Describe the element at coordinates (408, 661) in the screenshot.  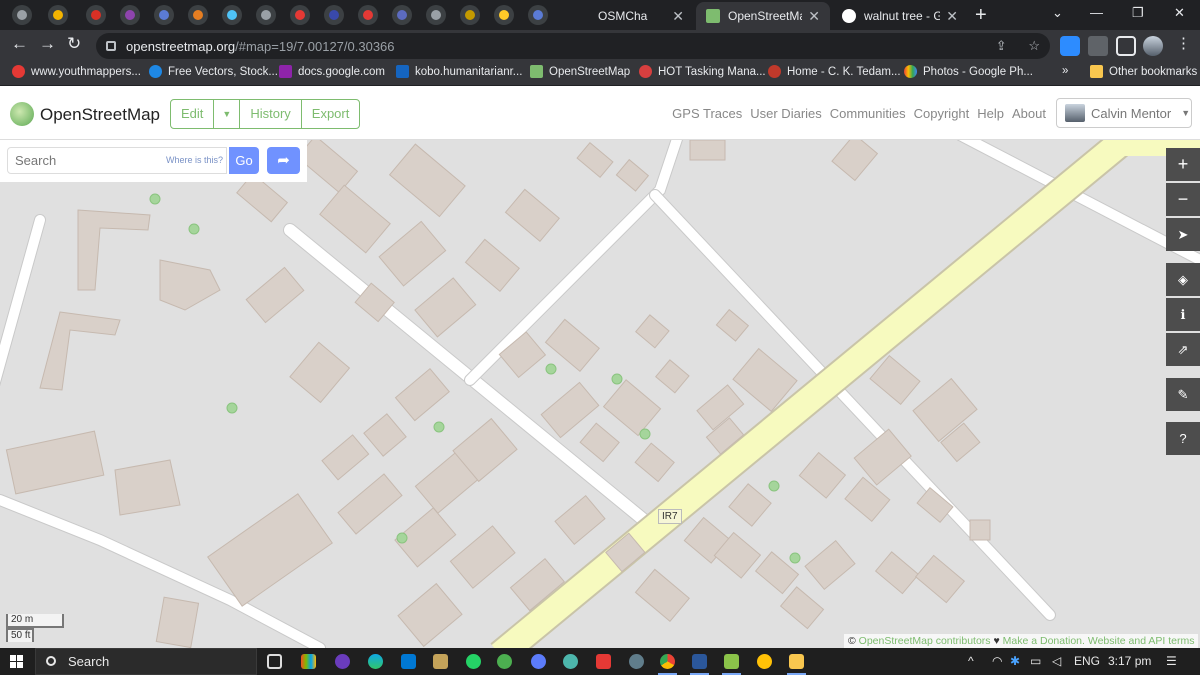
I see `store-icon` at that location.